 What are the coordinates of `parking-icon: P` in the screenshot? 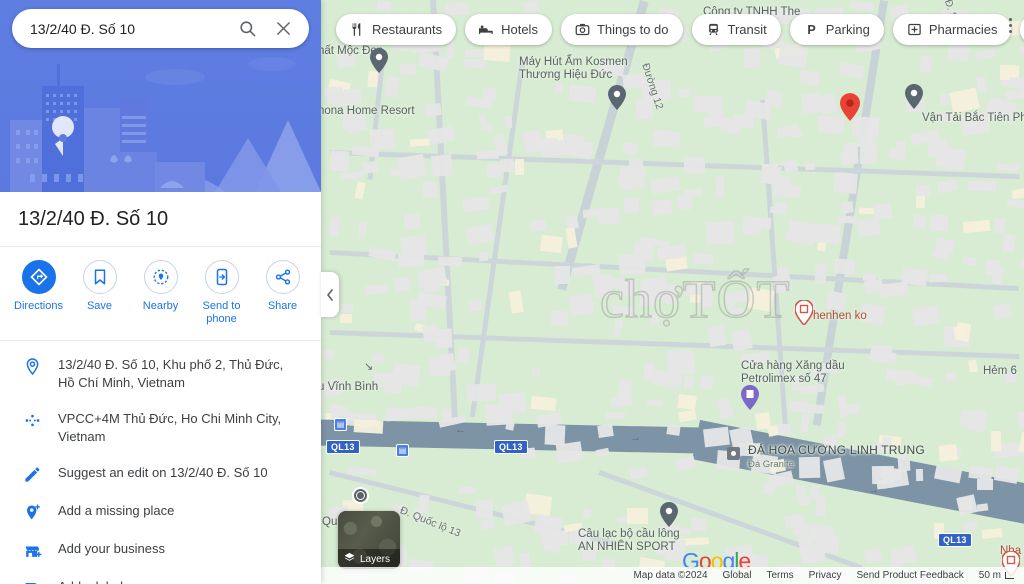 It's located at (811, 29).